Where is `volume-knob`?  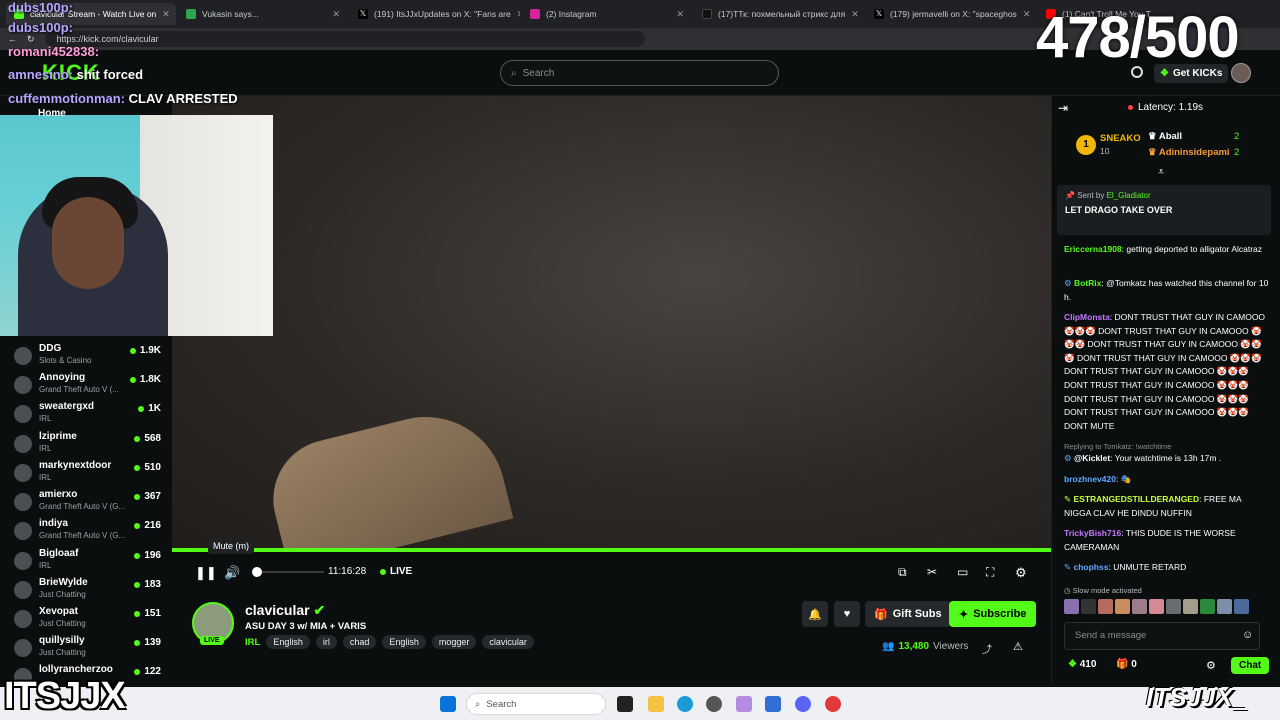
volume-knob is located at coordinates (257, 572).